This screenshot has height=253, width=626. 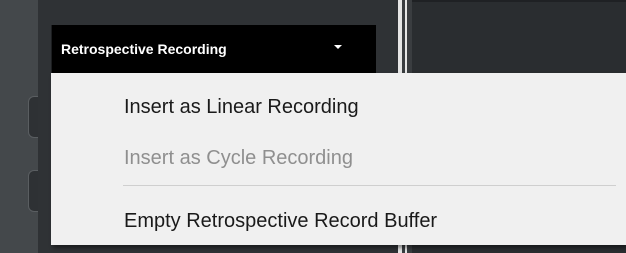 I want to click on menu-item-label: Insert as Cycle Recording, so click(x=238, y=157).